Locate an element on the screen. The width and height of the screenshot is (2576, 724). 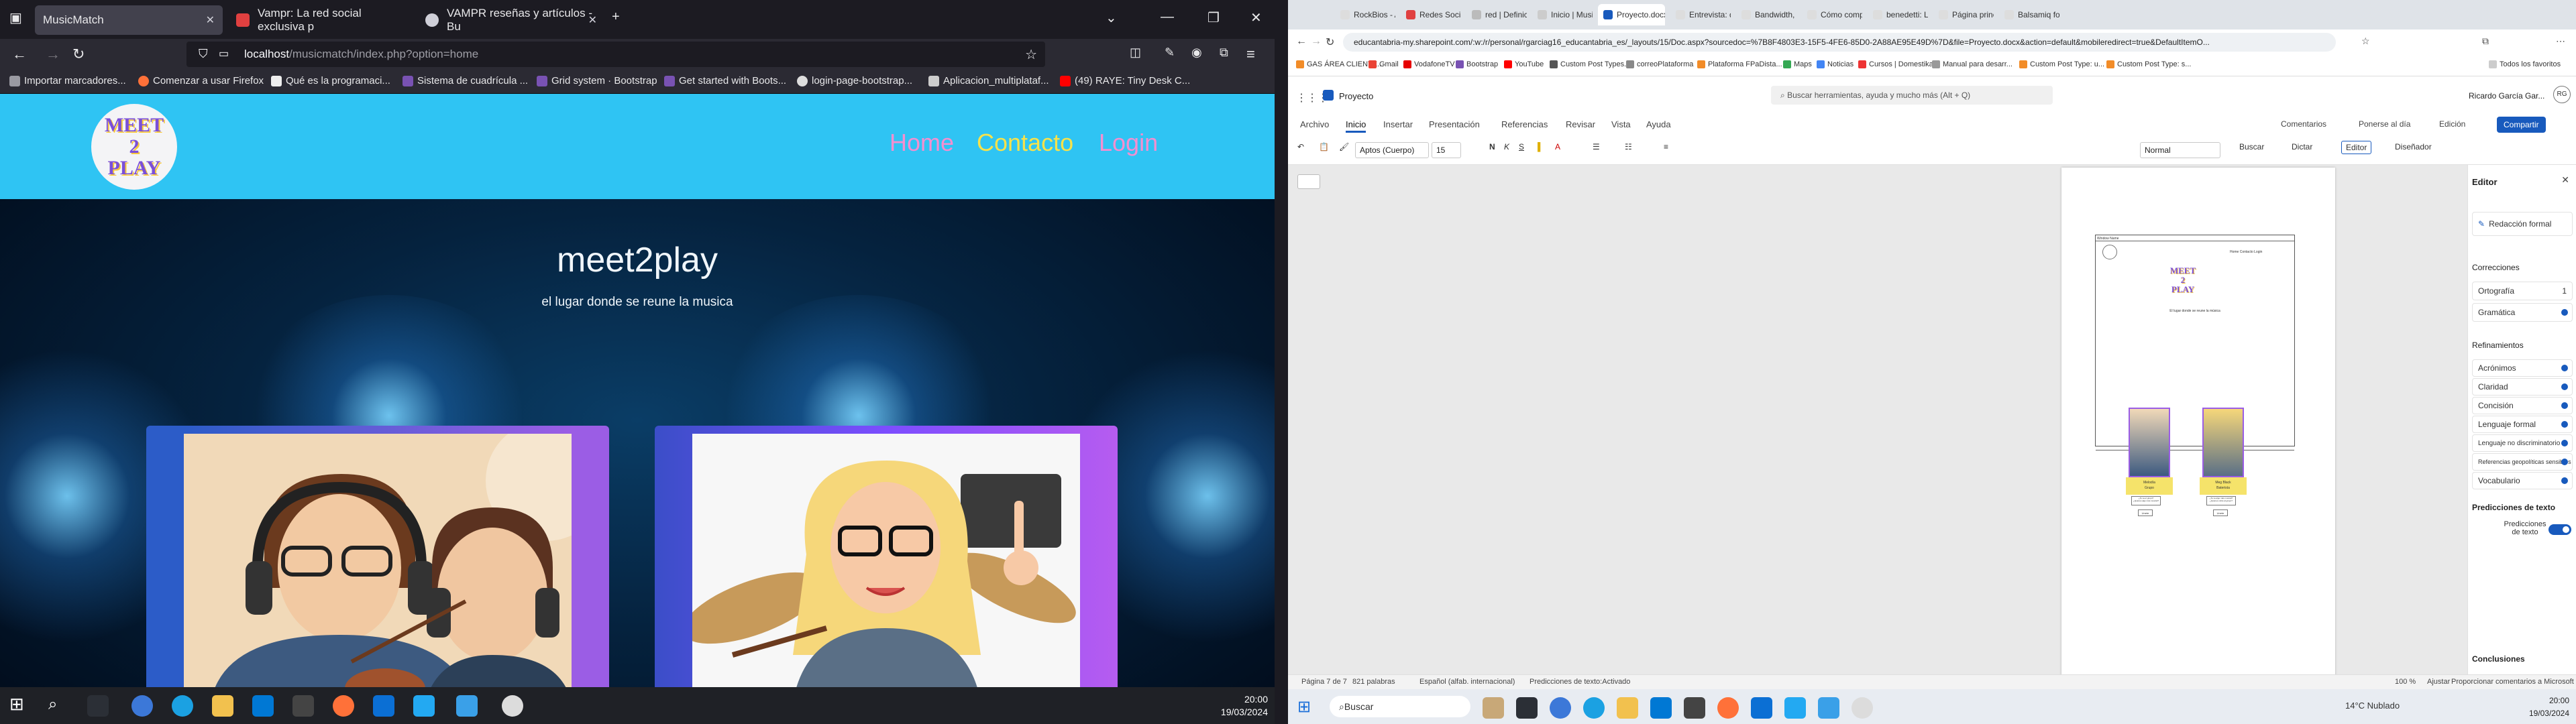
feedback-link: Proporcionar comentarios a Microsoft is located at coordinates (2512, 682).